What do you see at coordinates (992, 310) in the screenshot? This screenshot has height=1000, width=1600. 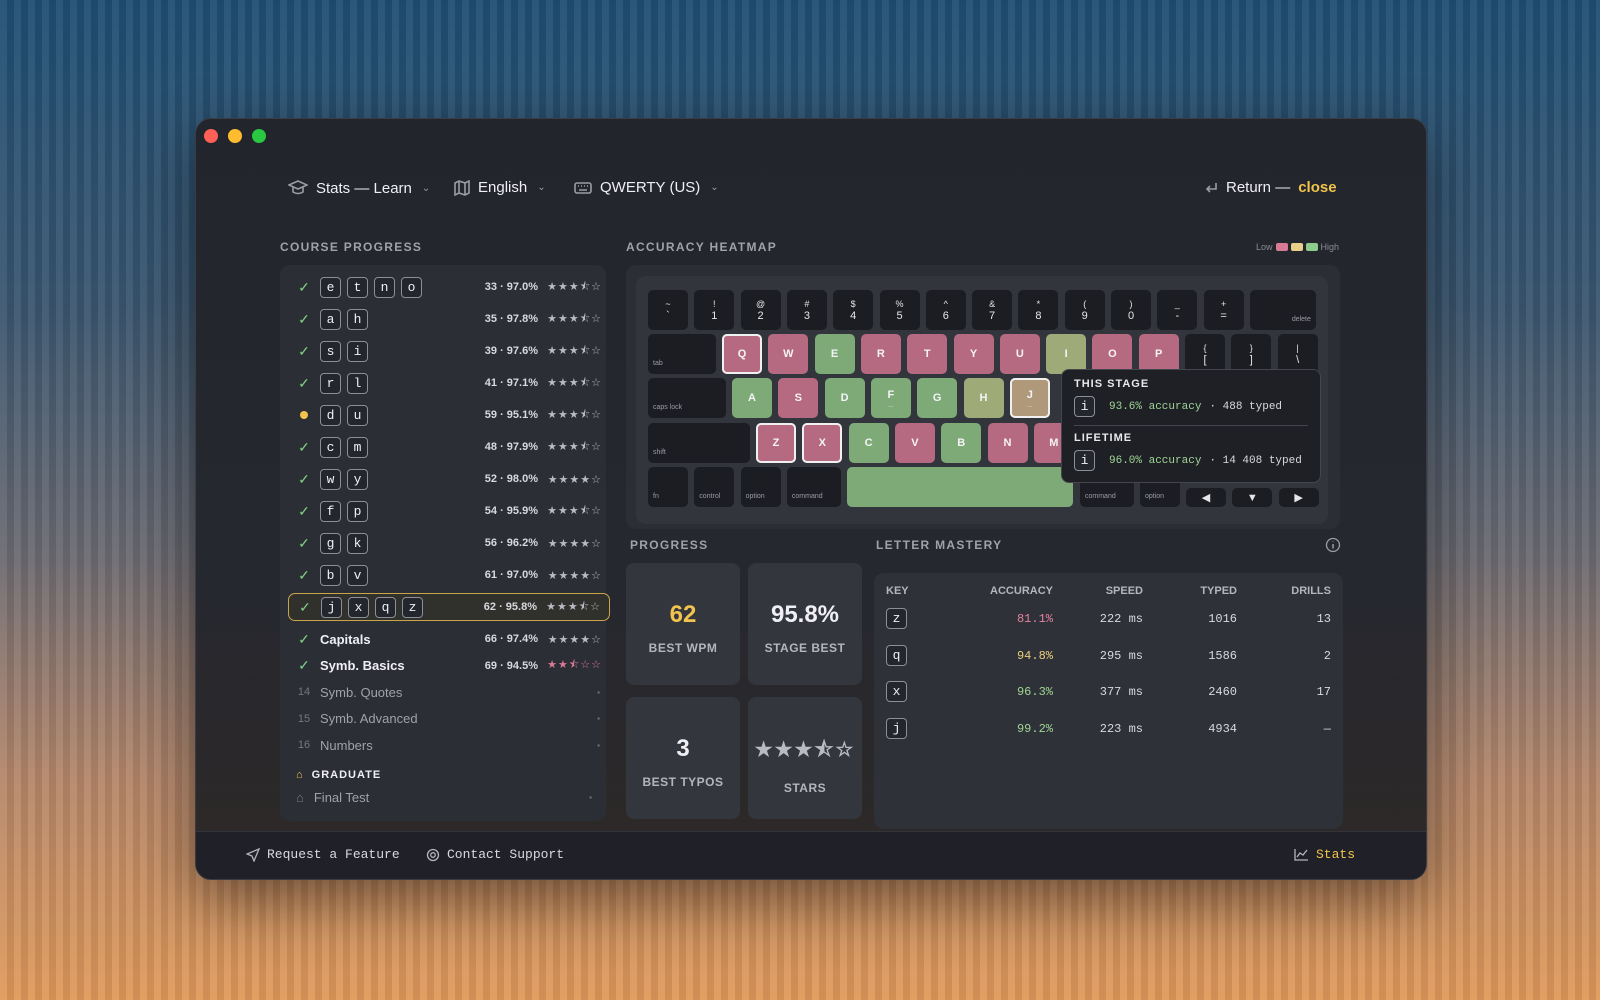 I see `number-key: & 7` at bounding box center [992, 310].